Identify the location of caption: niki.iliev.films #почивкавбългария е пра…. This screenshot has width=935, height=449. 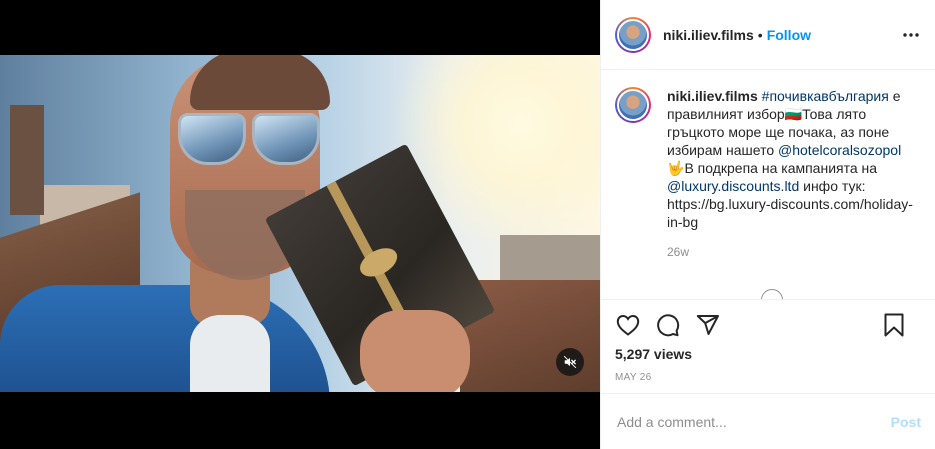
(768, 159).